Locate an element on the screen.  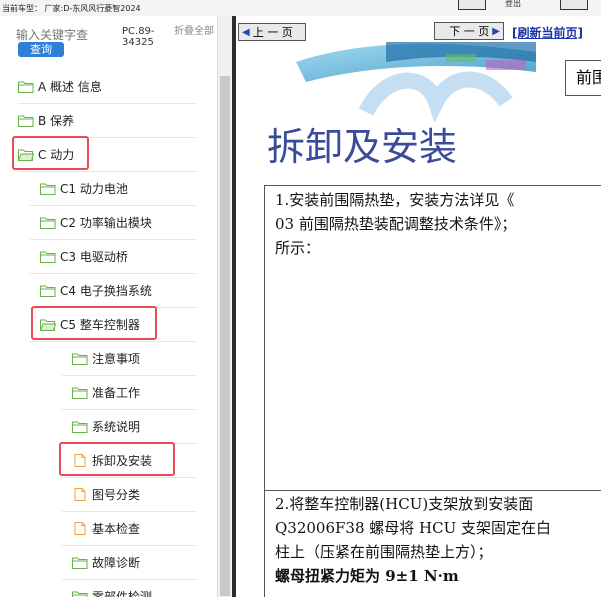
search-row: 查询 PC.89-34325 折叠全部 is located at coordinates (116, 43).